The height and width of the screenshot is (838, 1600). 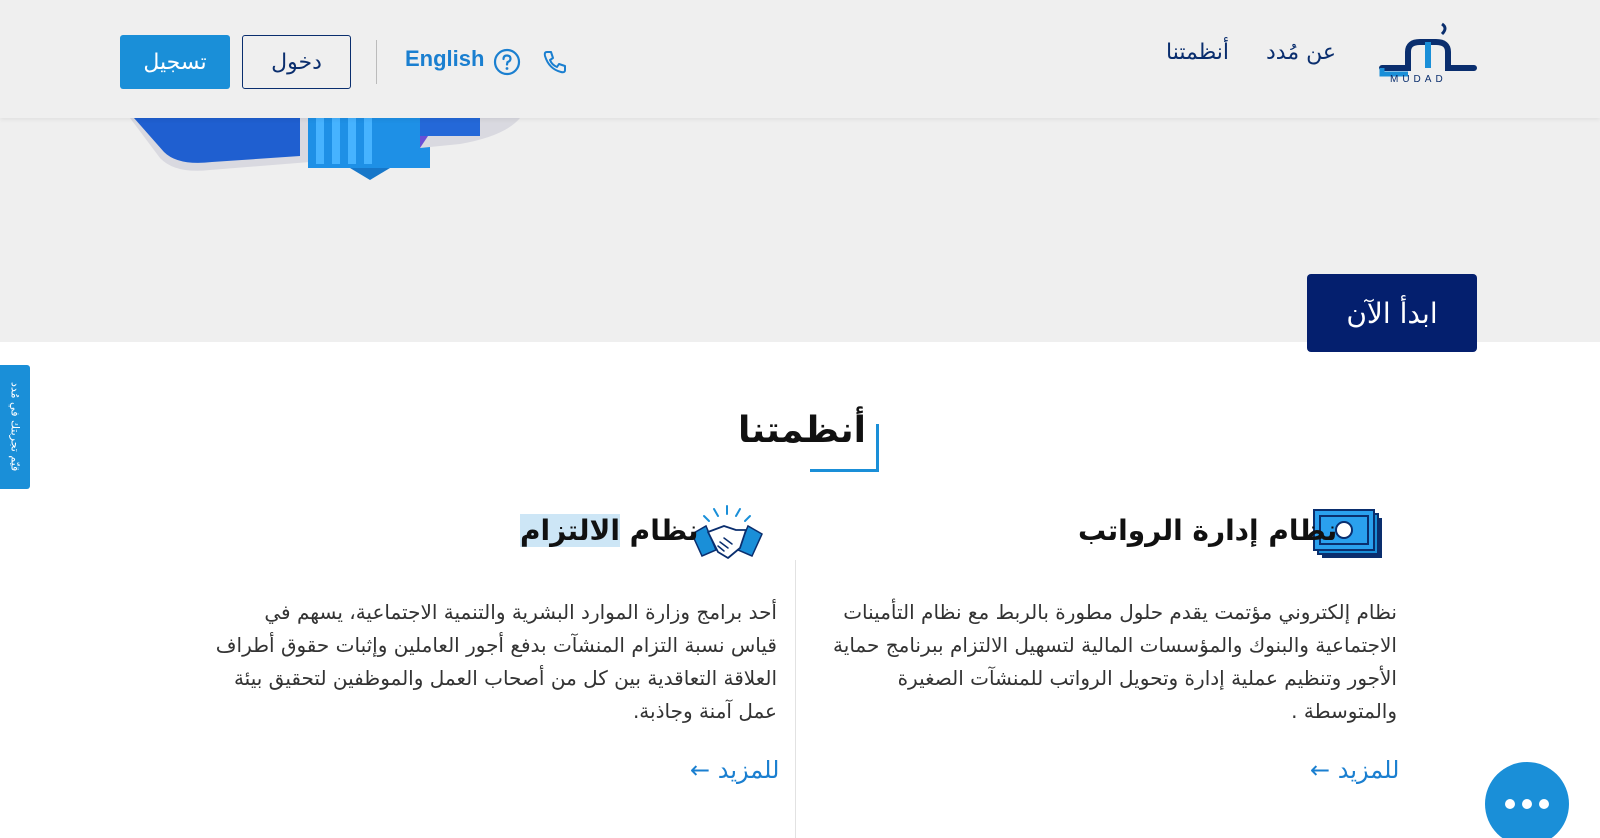 What do you see at coordinates (325, 149) in the screenshot?
I see `hero-illustration-icon` at bounding box center [325, 149].